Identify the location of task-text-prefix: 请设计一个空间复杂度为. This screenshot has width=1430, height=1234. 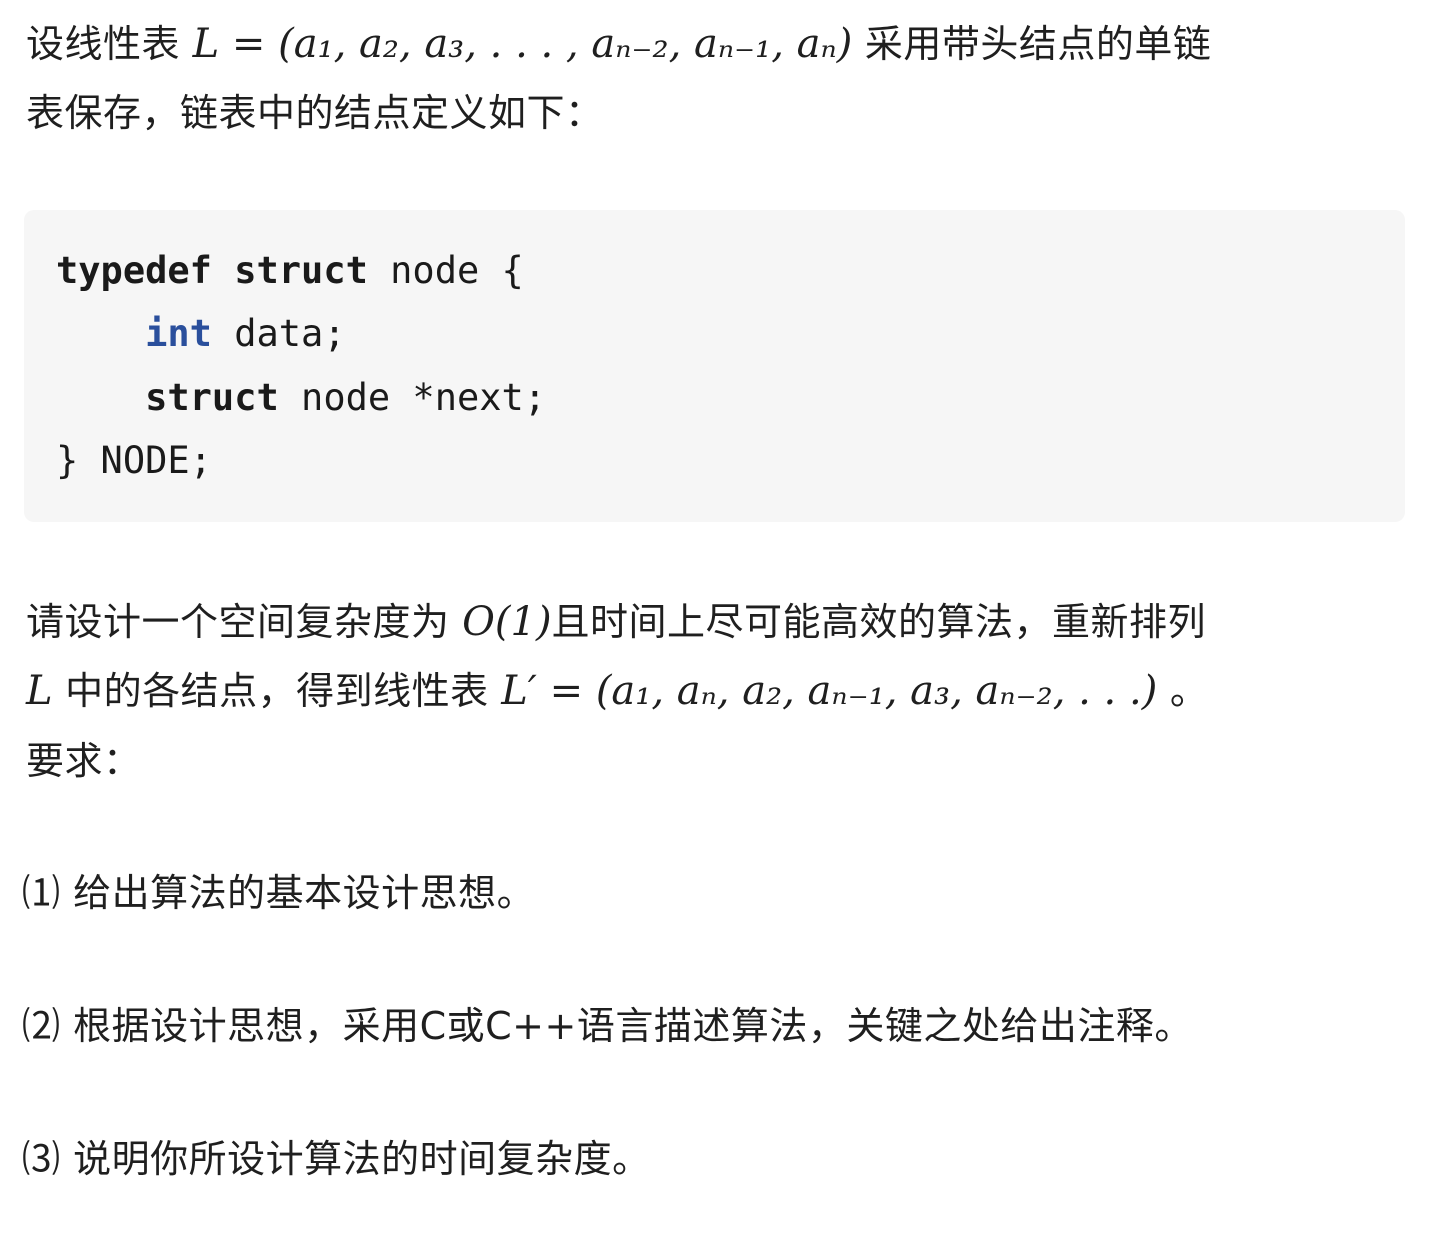
(244, 622).